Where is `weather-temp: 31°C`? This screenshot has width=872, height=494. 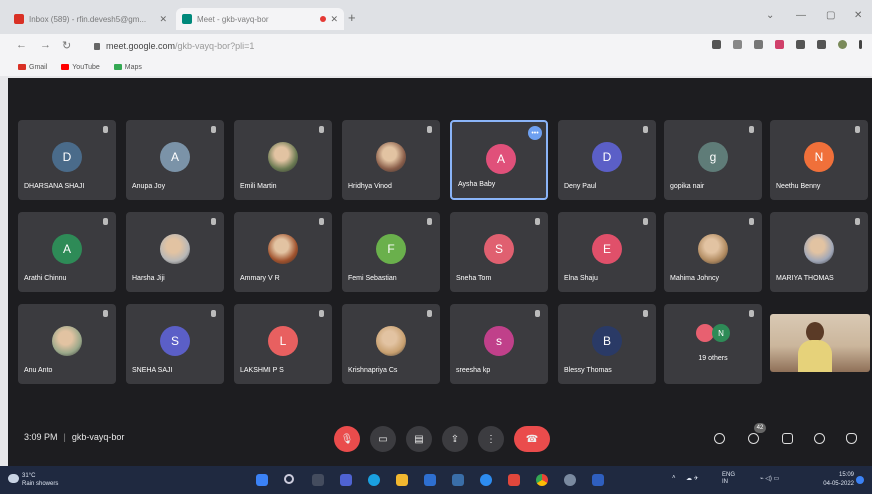
weather-temp: 31°C is located at coordinates (29, 476).